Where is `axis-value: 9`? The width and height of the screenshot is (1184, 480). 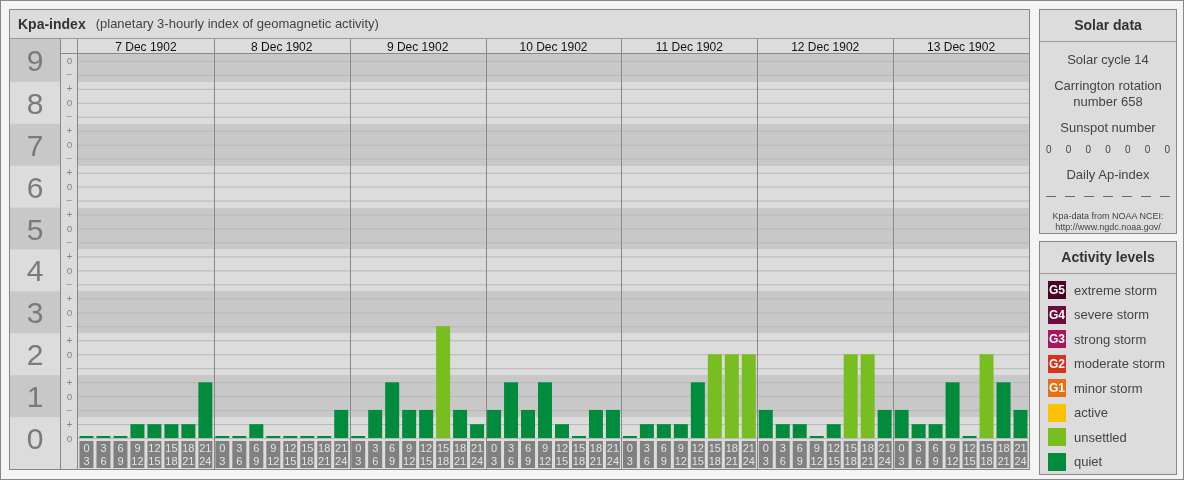
axis-value: 9 is located at coordinates (35, 60).